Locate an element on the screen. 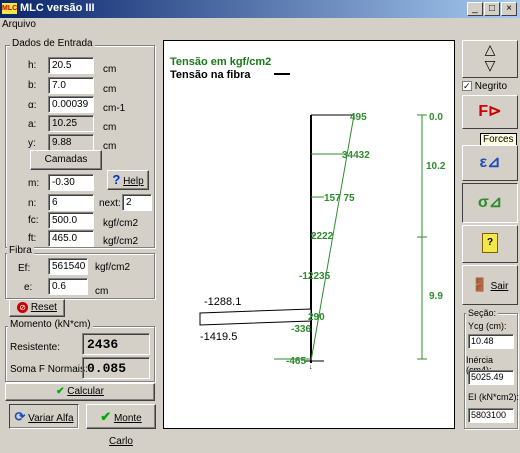 Image resolution: width=520 pixels, height=453 pixels. check-icon-2: ✔ is located at coordinates (106, 416).